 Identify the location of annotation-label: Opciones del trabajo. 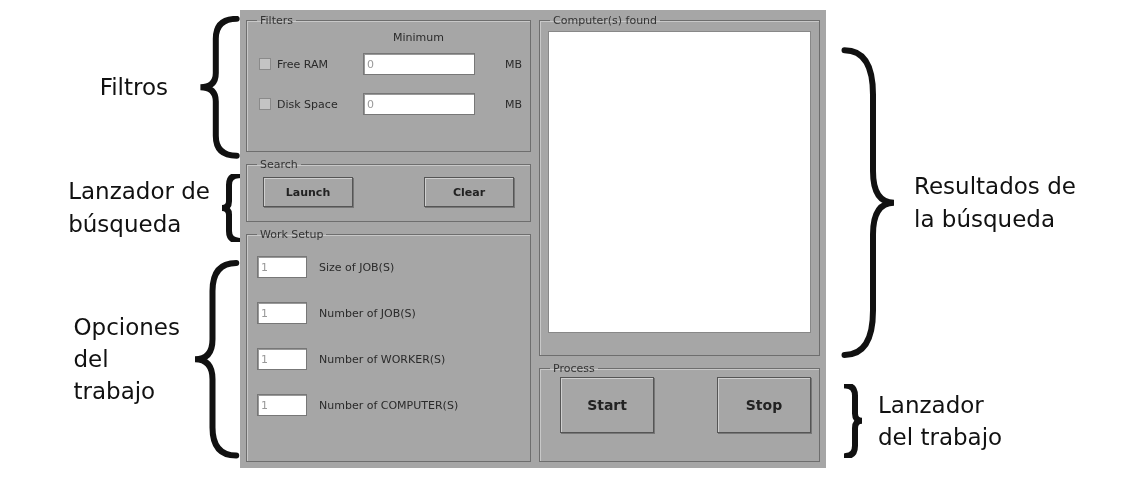
(126, 359).